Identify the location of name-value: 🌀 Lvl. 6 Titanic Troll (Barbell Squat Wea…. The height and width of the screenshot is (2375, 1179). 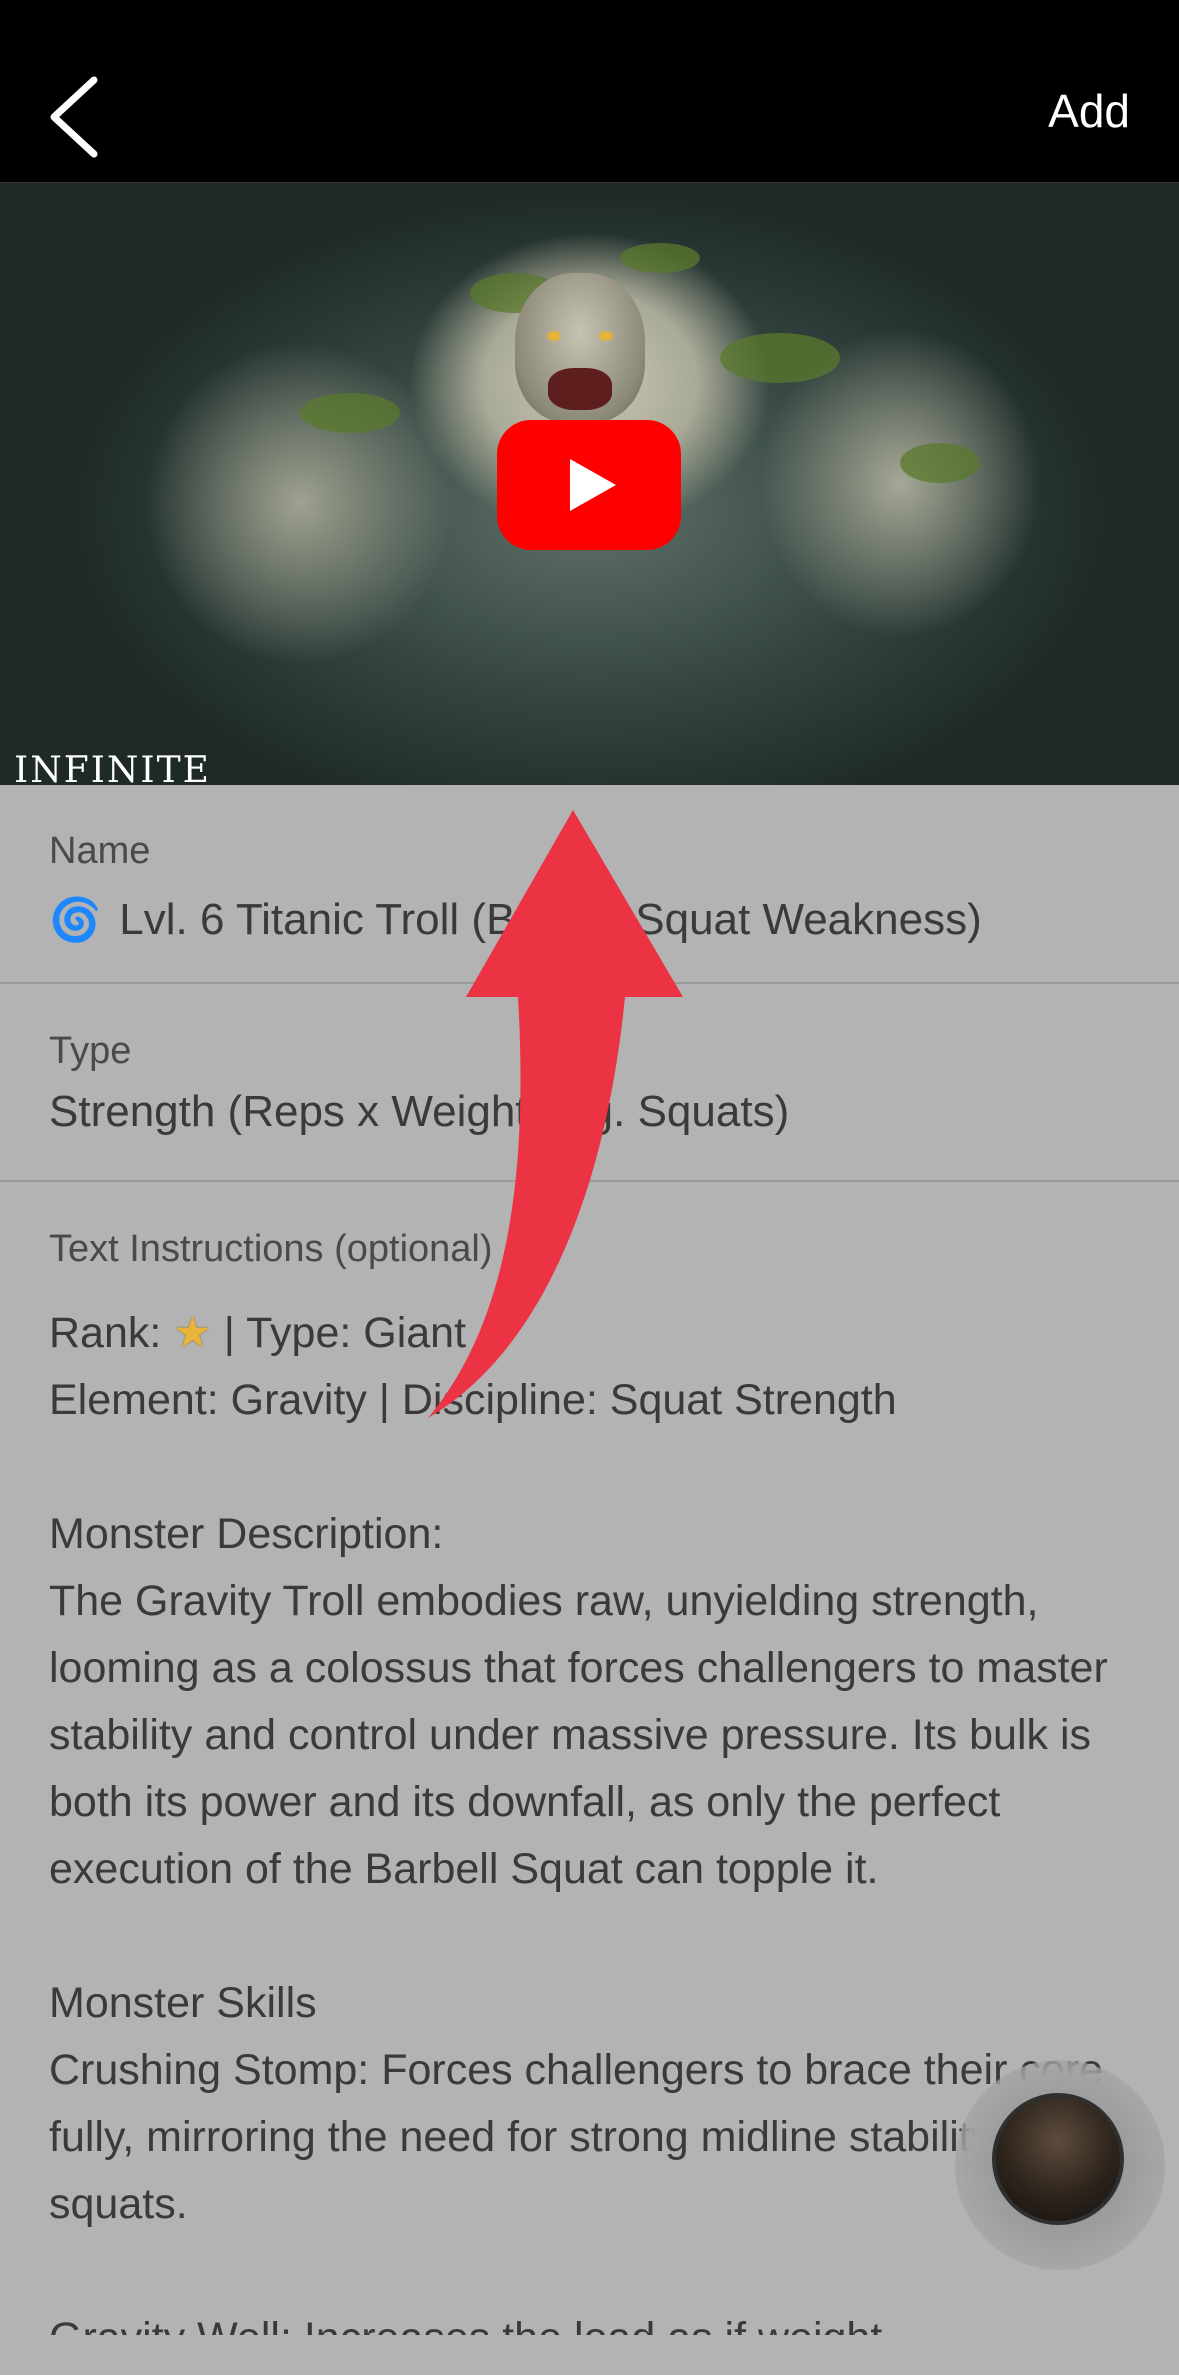
(515, 919).